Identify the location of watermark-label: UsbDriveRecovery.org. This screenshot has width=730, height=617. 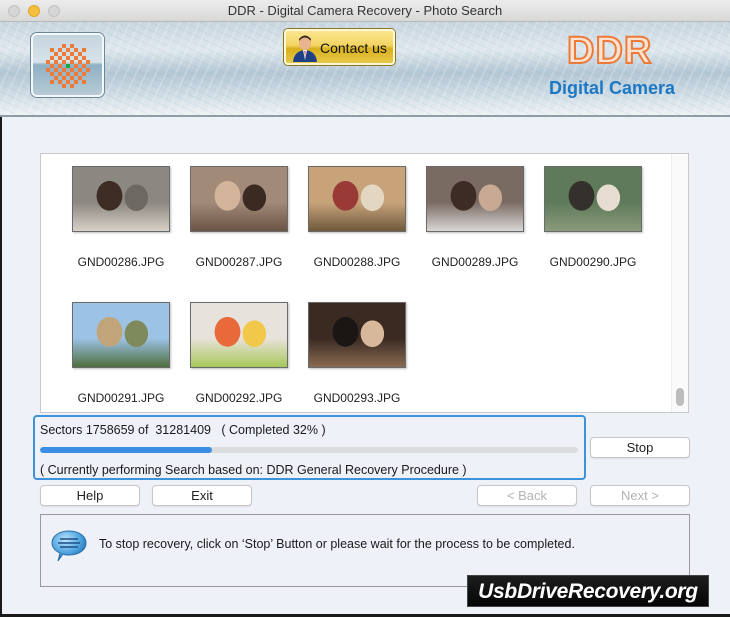
(588, 591).